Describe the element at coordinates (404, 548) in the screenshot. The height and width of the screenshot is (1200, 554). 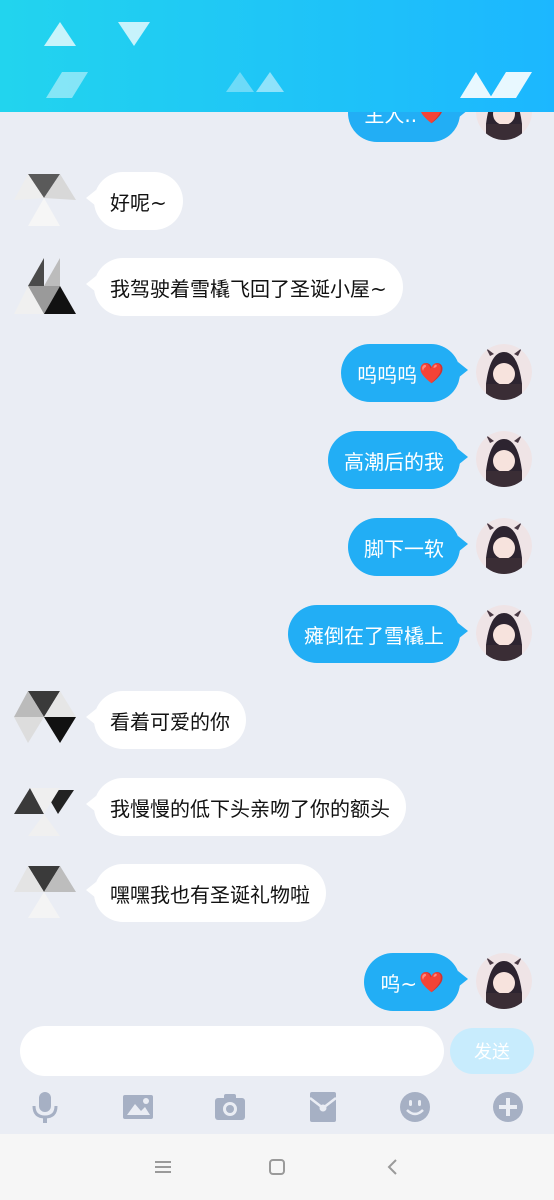
I see `message-text: 脚下一软` at that location.